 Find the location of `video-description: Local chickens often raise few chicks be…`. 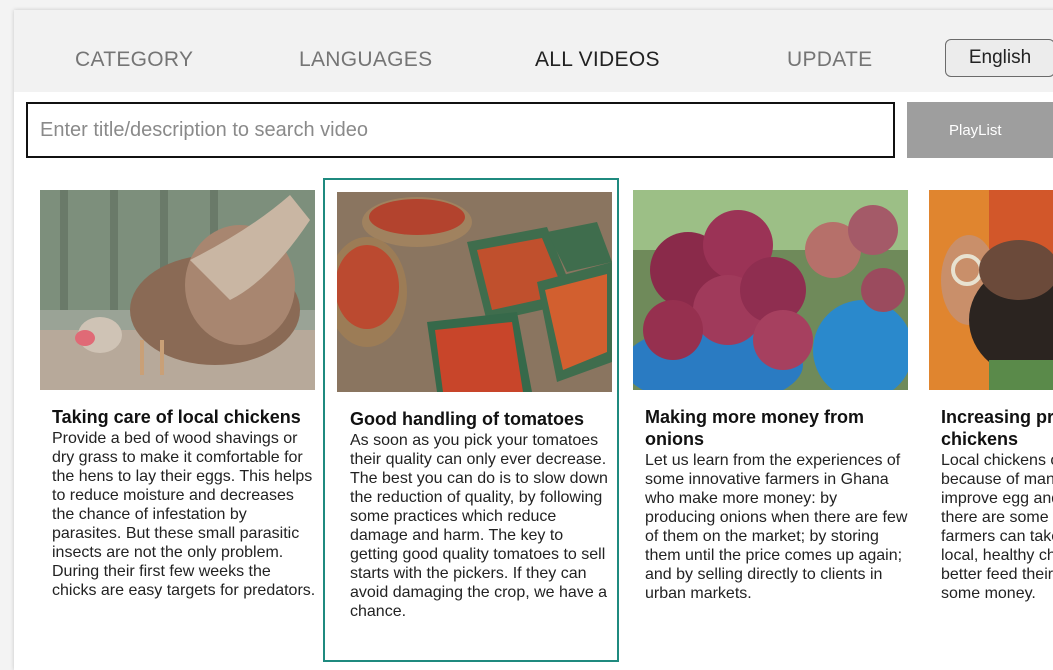

video-description: Local chickens often raise few chicks be… is located at coordinates (997, 527).